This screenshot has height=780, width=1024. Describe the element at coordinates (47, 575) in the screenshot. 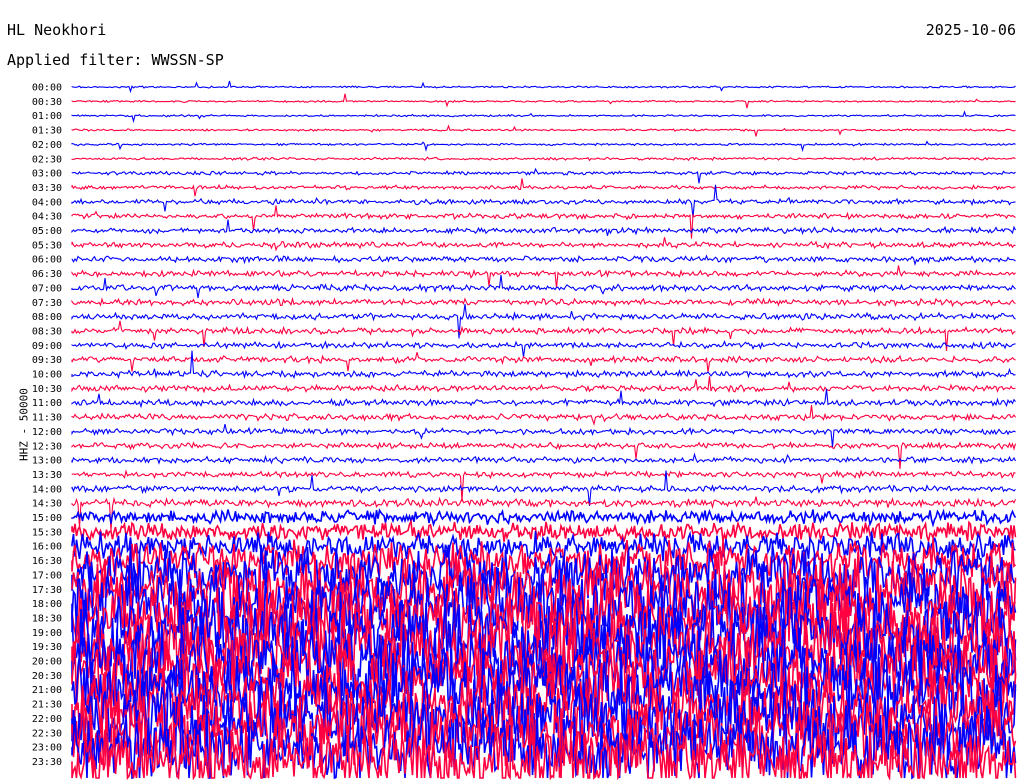

I see `time-tick-label: 17:00` at that location.